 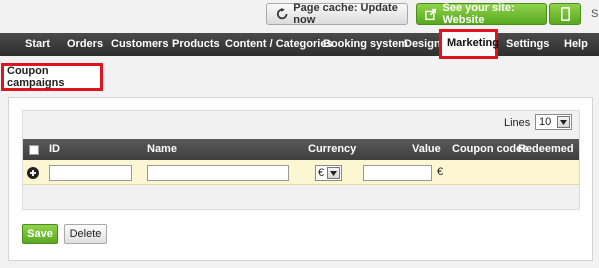 What do you see at coordinates (33, 173) in the screenshot?
I see `add-circle-icon` at bounding box center [33, 173].